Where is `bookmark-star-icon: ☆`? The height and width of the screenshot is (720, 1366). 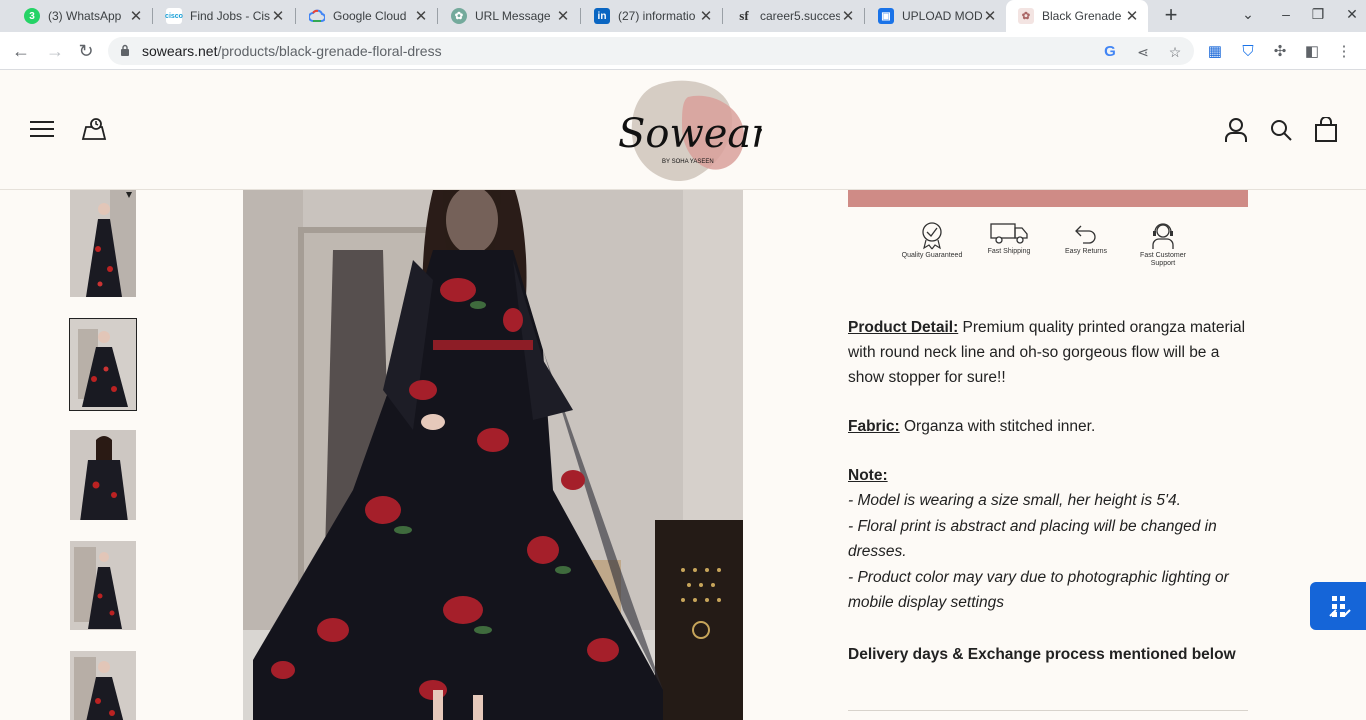
bookmark-star-icon: ☆ is located at coordinates (1175, 52).